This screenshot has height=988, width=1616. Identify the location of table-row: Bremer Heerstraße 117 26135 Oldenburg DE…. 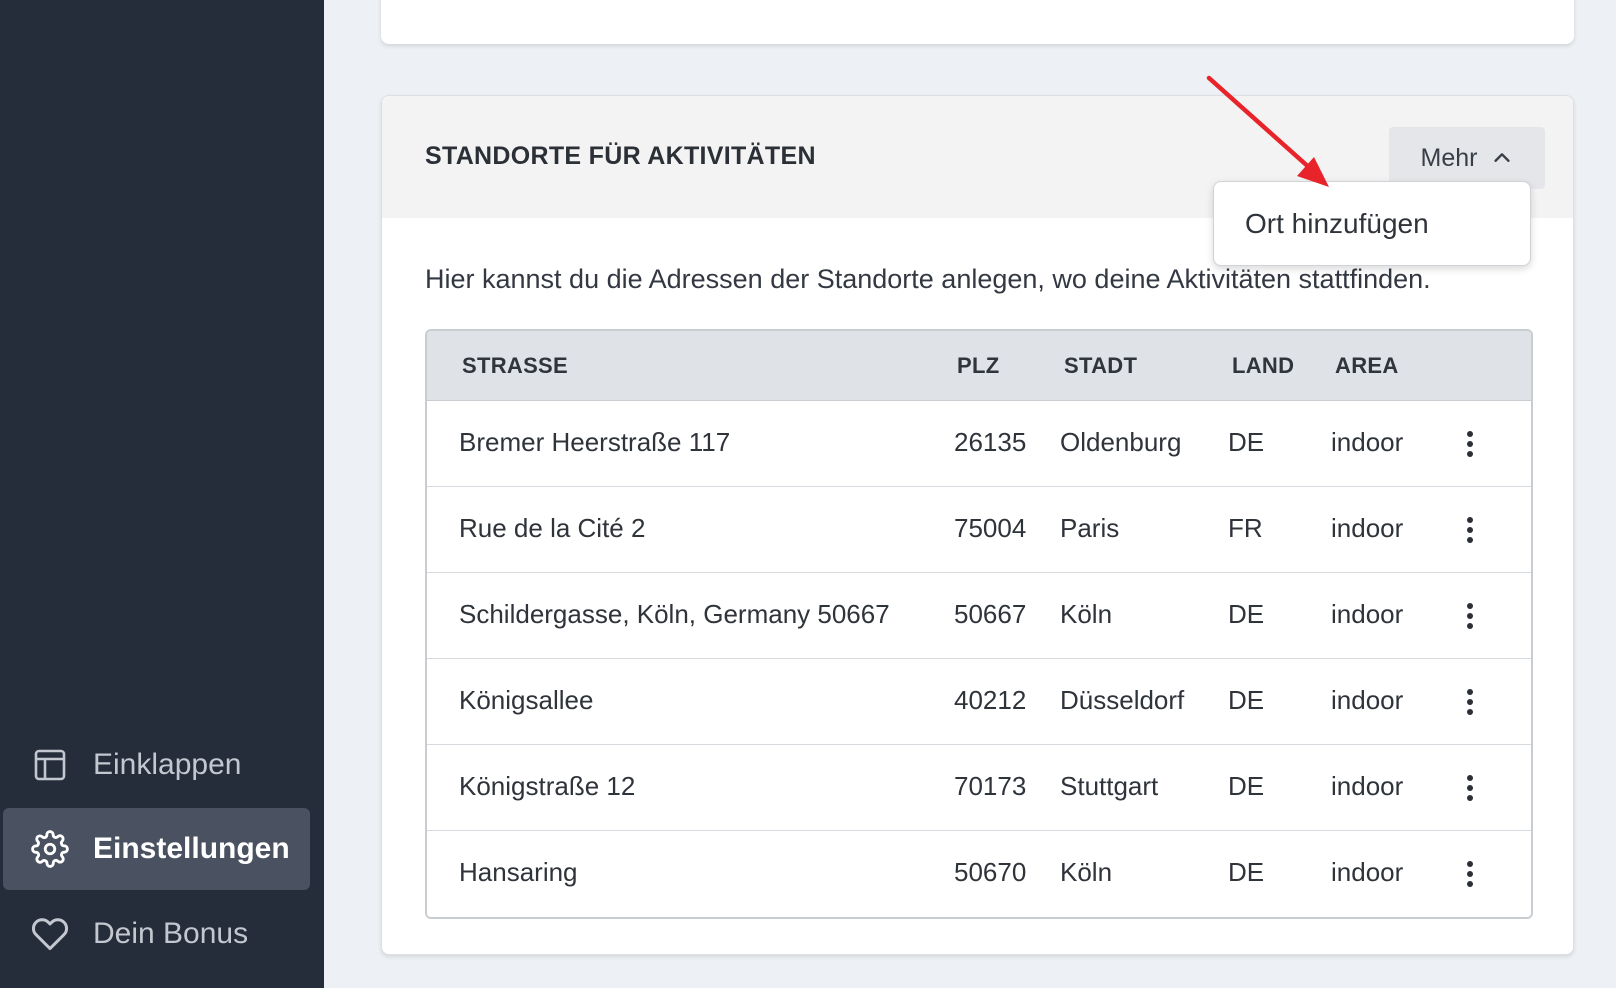
(979, 444).